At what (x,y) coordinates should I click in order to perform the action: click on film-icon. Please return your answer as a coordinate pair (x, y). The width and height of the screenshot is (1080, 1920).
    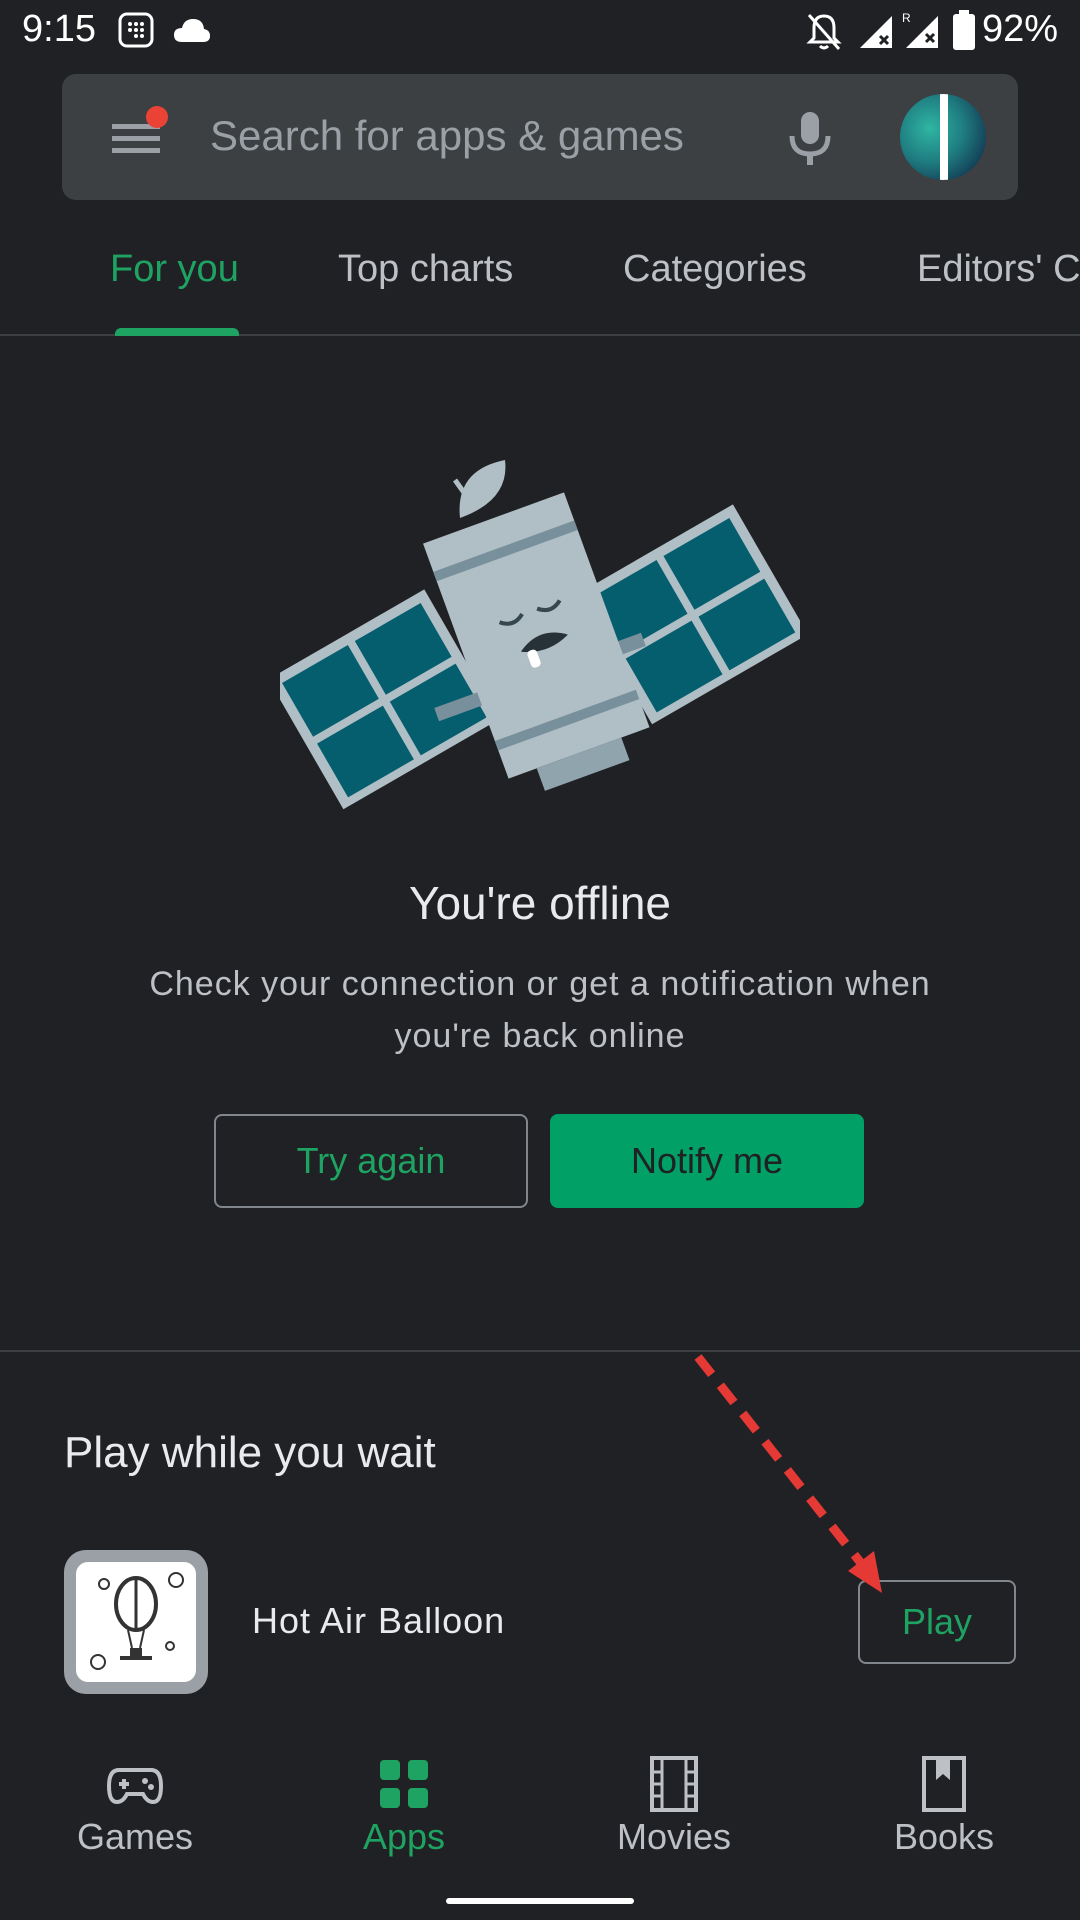
    Looking at the image, I should click on (674, 1784).